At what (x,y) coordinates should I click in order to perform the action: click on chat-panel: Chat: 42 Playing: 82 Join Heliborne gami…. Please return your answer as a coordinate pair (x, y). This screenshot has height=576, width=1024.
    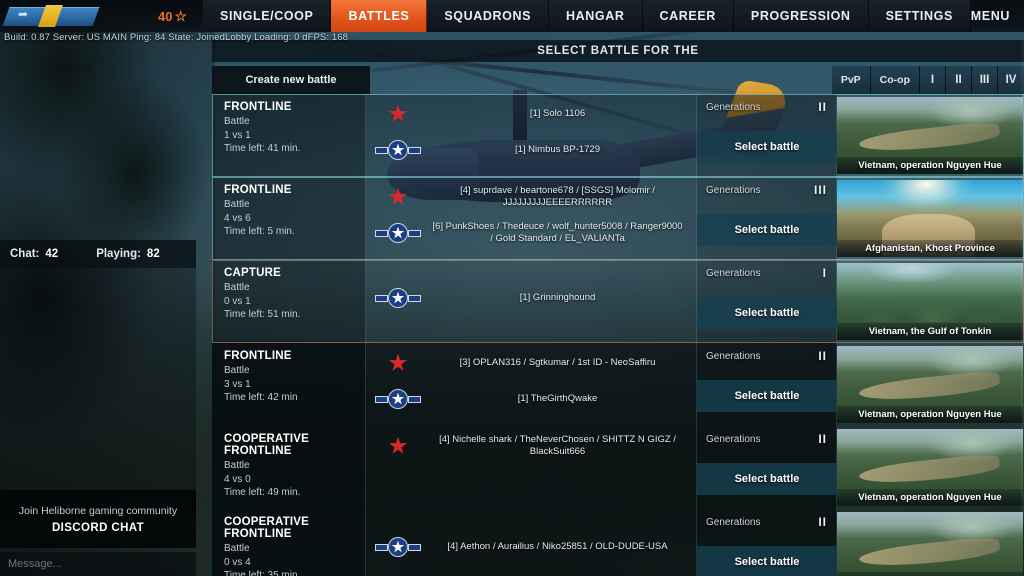
    Looking at the image, I should click on (98, 408).